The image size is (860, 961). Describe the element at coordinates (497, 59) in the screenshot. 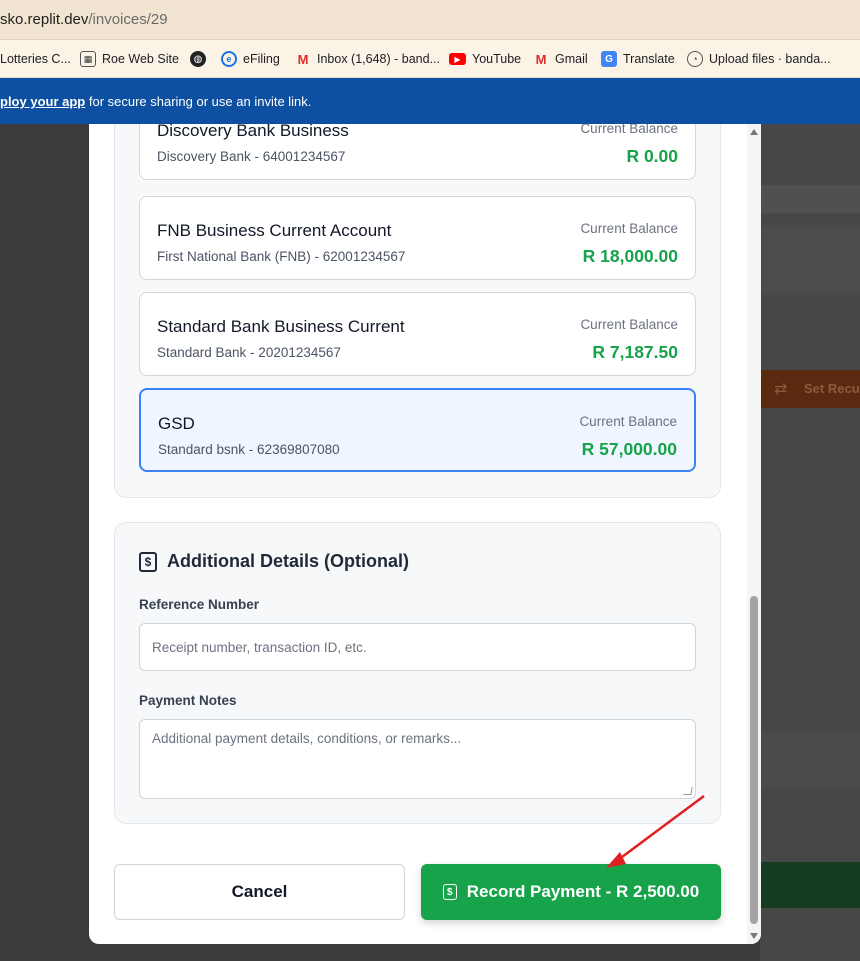

I see `bookmark-label: YouTube` at that location.